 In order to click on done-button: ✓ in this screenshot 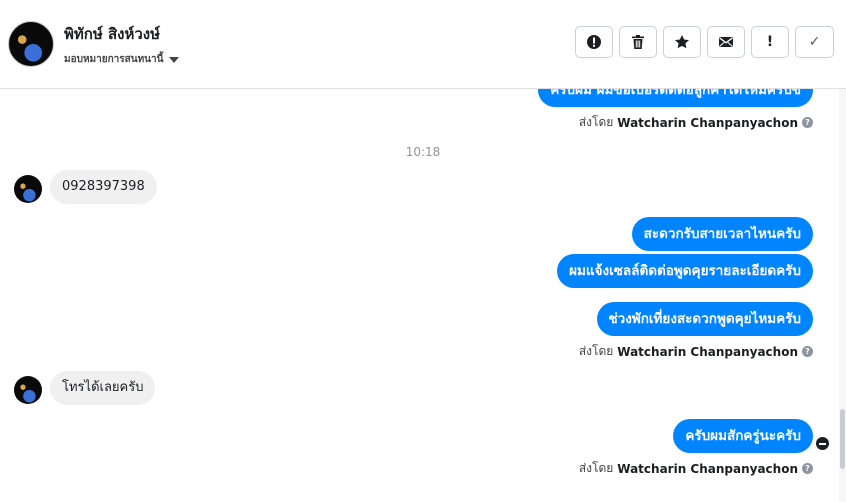, I will do `click(814, 42)`.